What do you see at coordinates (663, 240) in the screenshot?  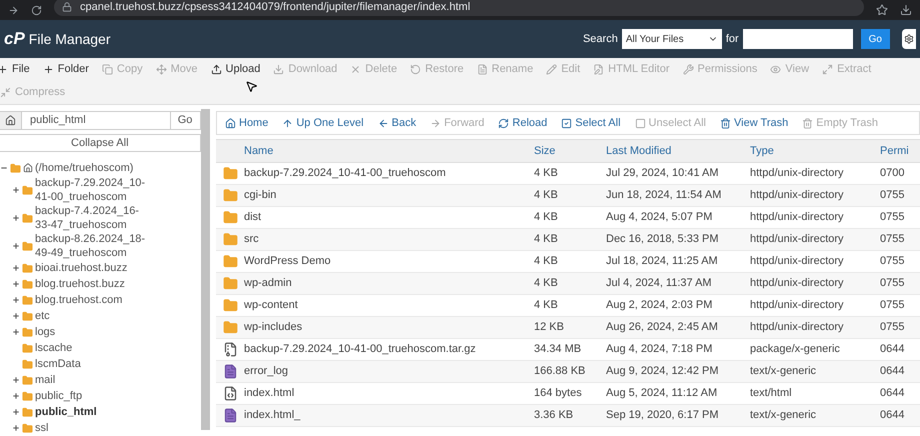 I see `table-cell-text: Dec 16, 2018, 5:33 PM` at bounding box center [663, 240].